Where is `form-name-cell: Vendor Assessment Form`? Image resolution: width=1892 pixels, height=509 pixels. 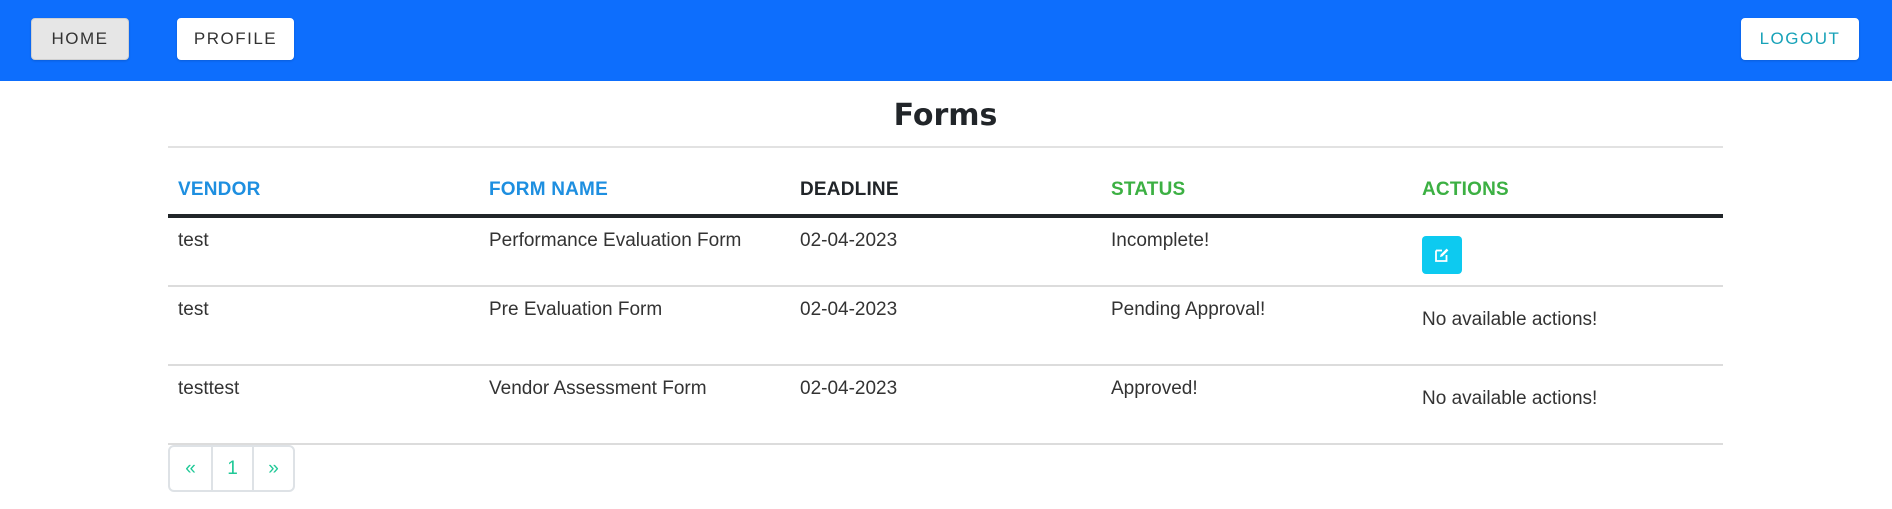 form-name-cell: Vendor Assessment Form is located at coordinates (634, 405).